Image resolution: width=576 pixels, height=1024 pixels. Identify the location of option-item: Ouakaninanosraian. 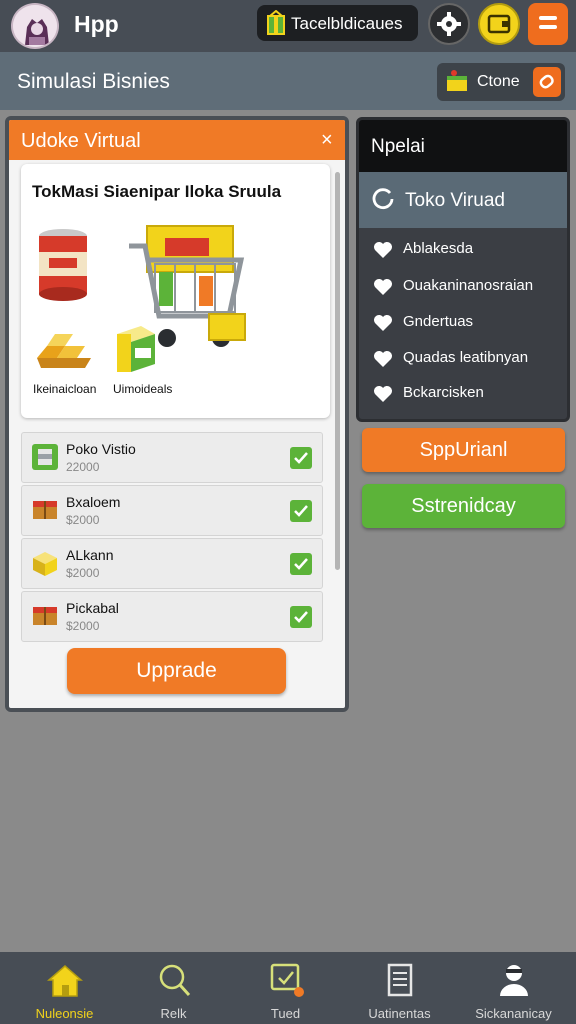
(468, 287).